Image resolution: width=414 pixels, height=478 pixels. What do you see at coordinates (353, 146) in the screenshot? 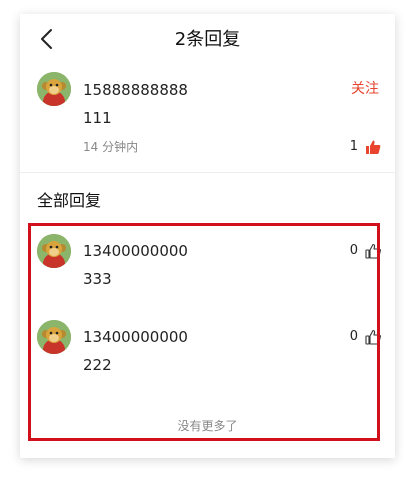
I see `like-count: 1` at bounding box center [353, 146].